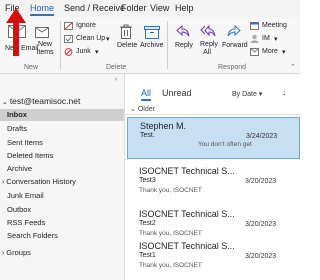  What do you see at coordinates (146, 109) in the screenshot?
I see `section-label: Older` at bounding box center [146, 109].